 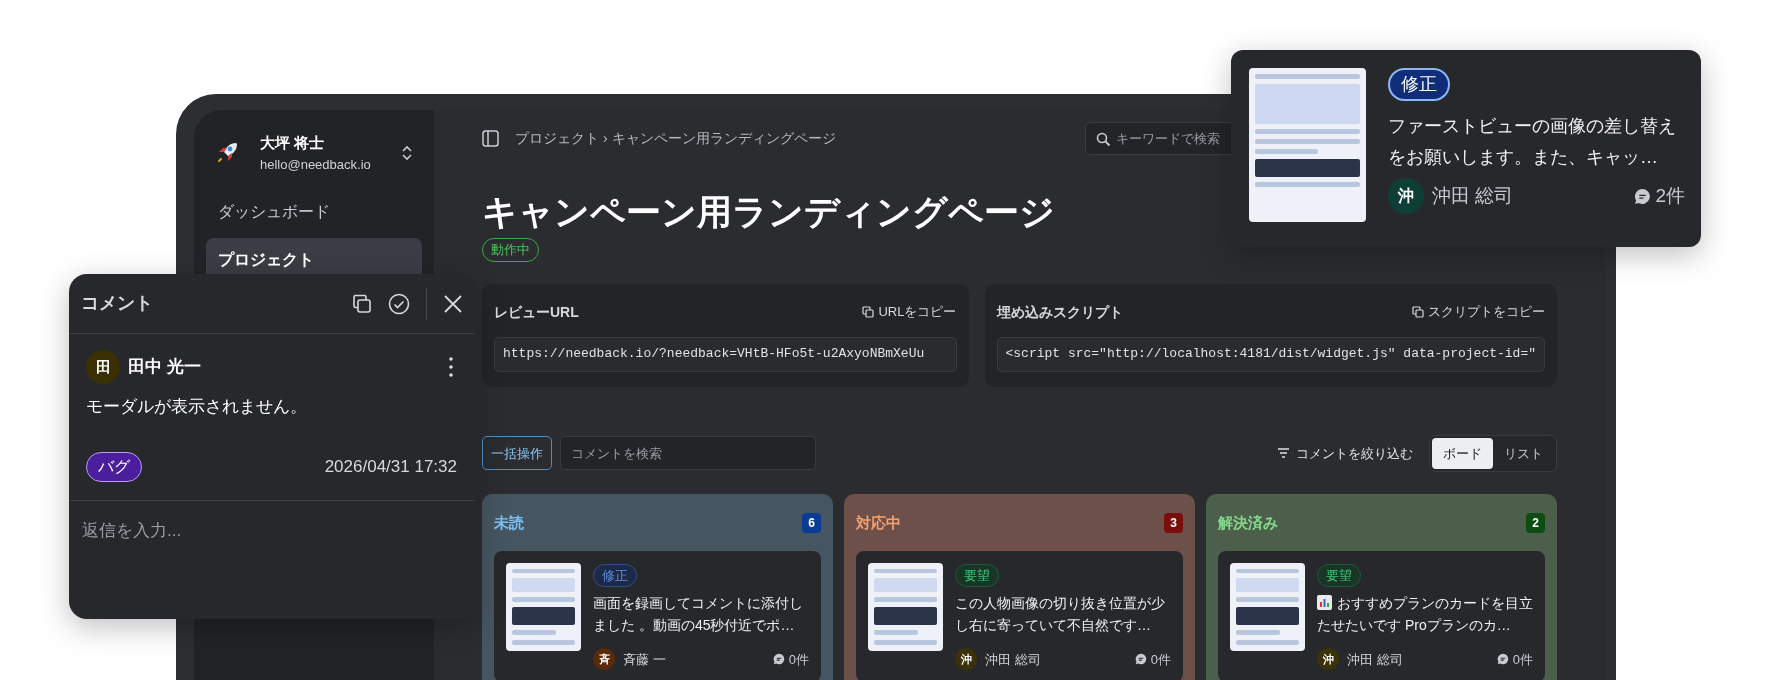 What do you see at coordinates (909, 312) in the screenshot?
I see `copy-button: URLをコピー` at bounding box center [909, 312].